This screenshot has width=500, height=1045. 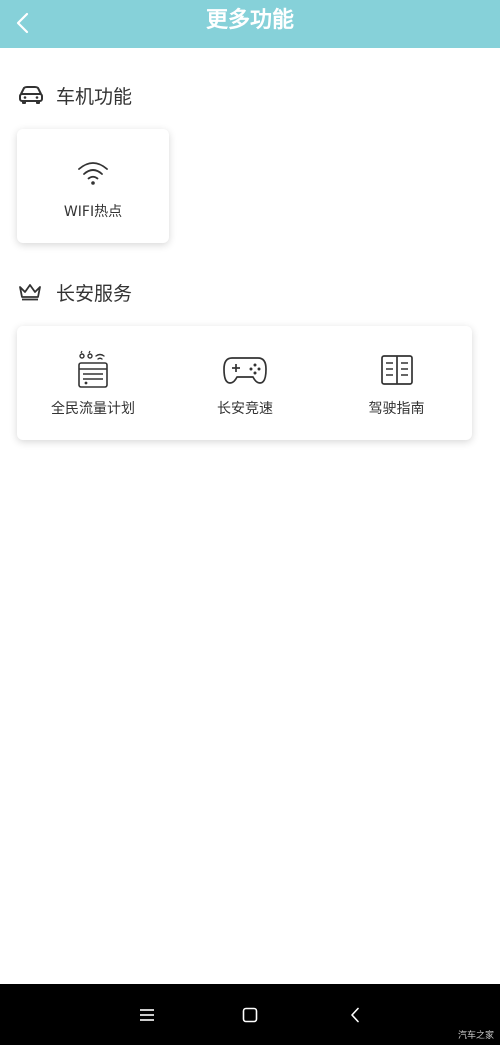 What do you see at coordinates (245, 370) in the screenshot?
I see `gamepad-icon` at bounding box center [245, 370].